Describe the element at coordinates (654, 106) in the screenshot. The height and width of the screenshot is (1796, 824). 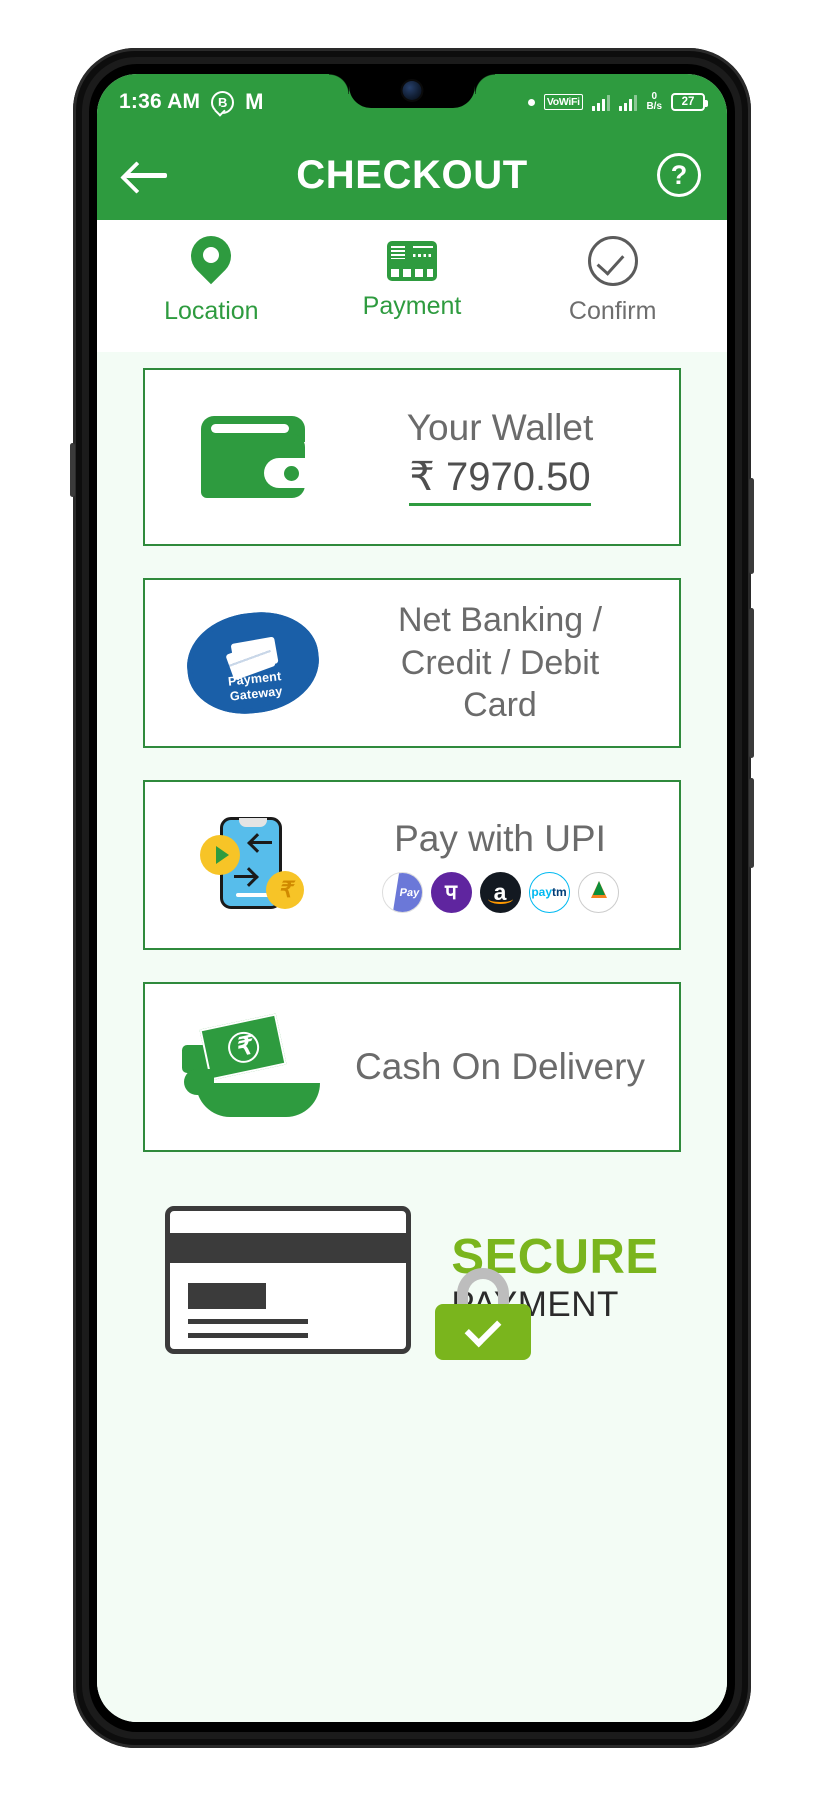
I see `network-speed-unit: B/s` at that location.